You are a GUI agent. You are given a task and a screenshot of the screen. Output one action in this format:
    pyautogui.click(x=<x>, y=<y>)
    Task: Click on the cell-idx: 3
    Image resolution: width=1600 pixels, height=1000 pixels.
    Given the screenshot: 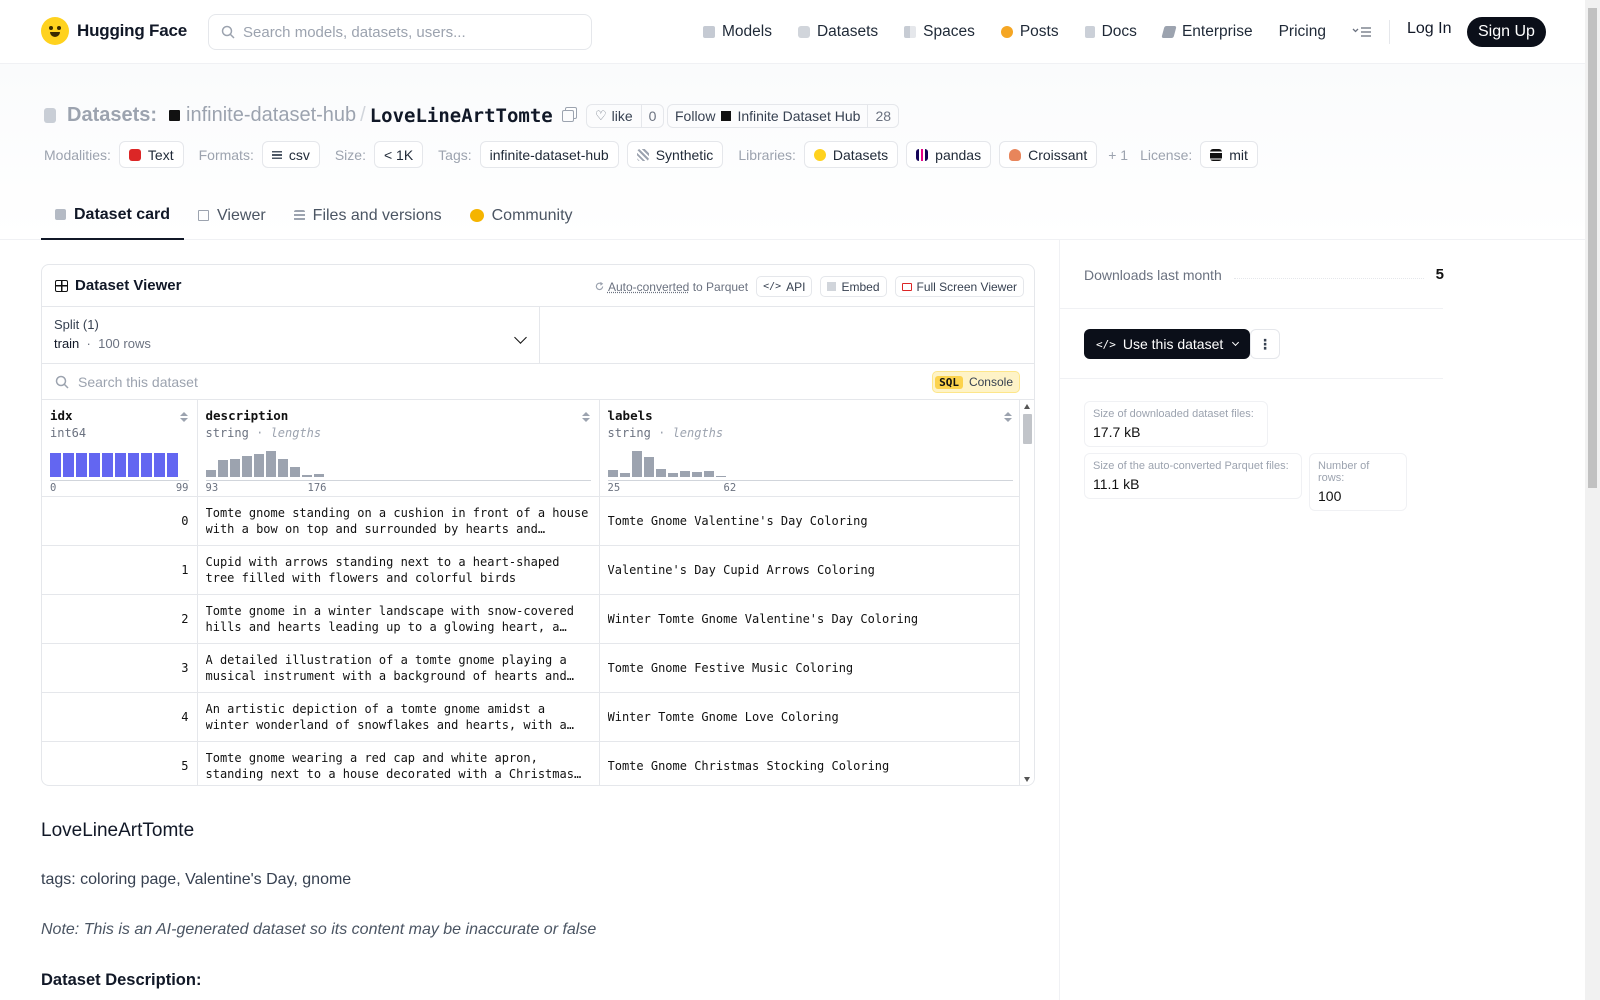 What is the action you would take?
    pyautogui.click(x=120, y=668)
    